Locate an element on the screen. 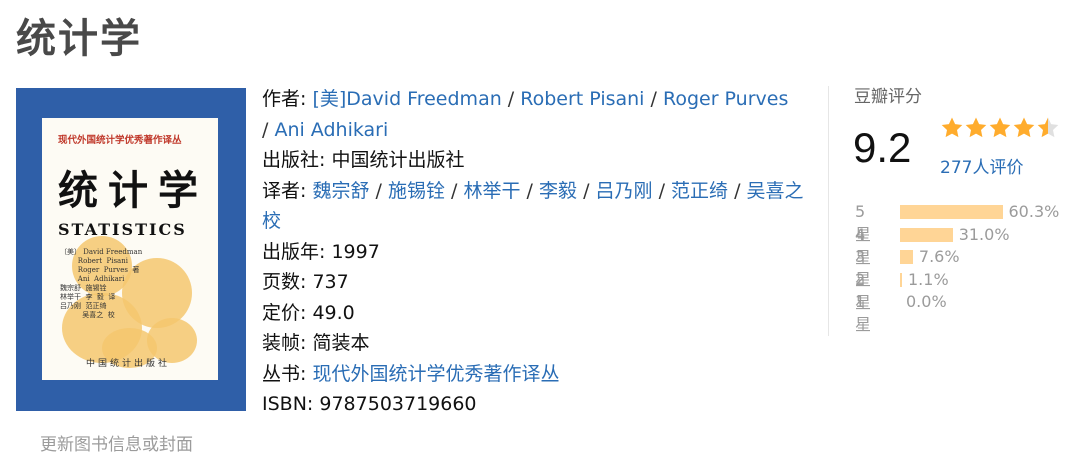 This screenshot has width=1080, height=468. update-cover-link: 更新图书信息或封面 is located at coordinates (116, 442).